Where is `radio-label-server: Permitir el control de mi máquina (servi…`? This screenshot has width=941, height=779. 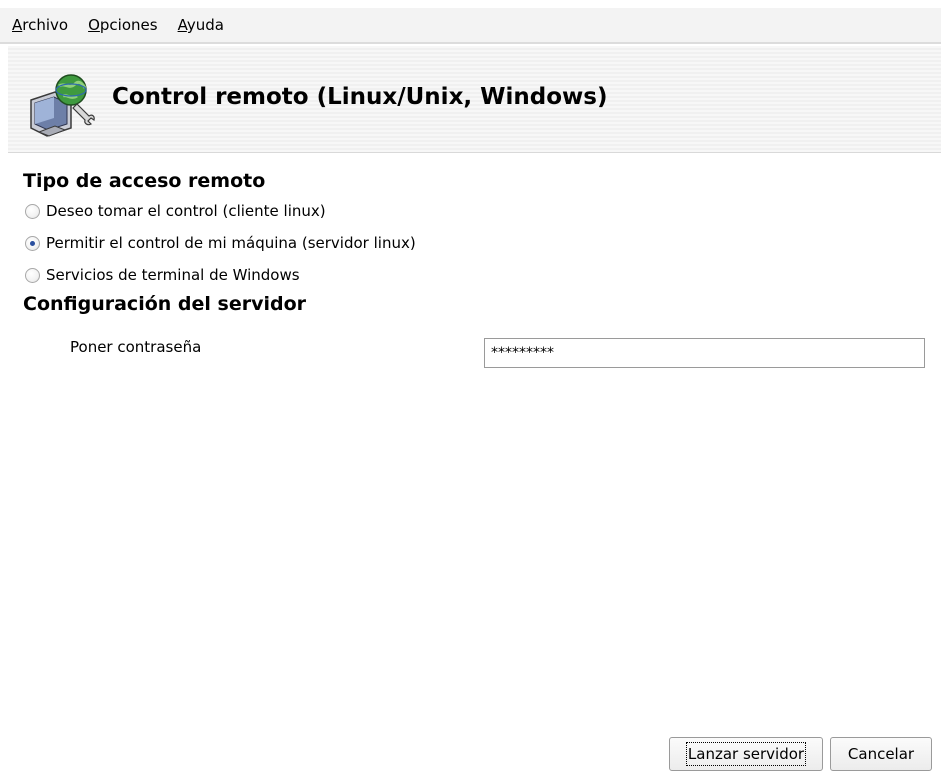 radio-label-server: Permitir el control de mi máquina (servi… is located at coordinates (231, 243).